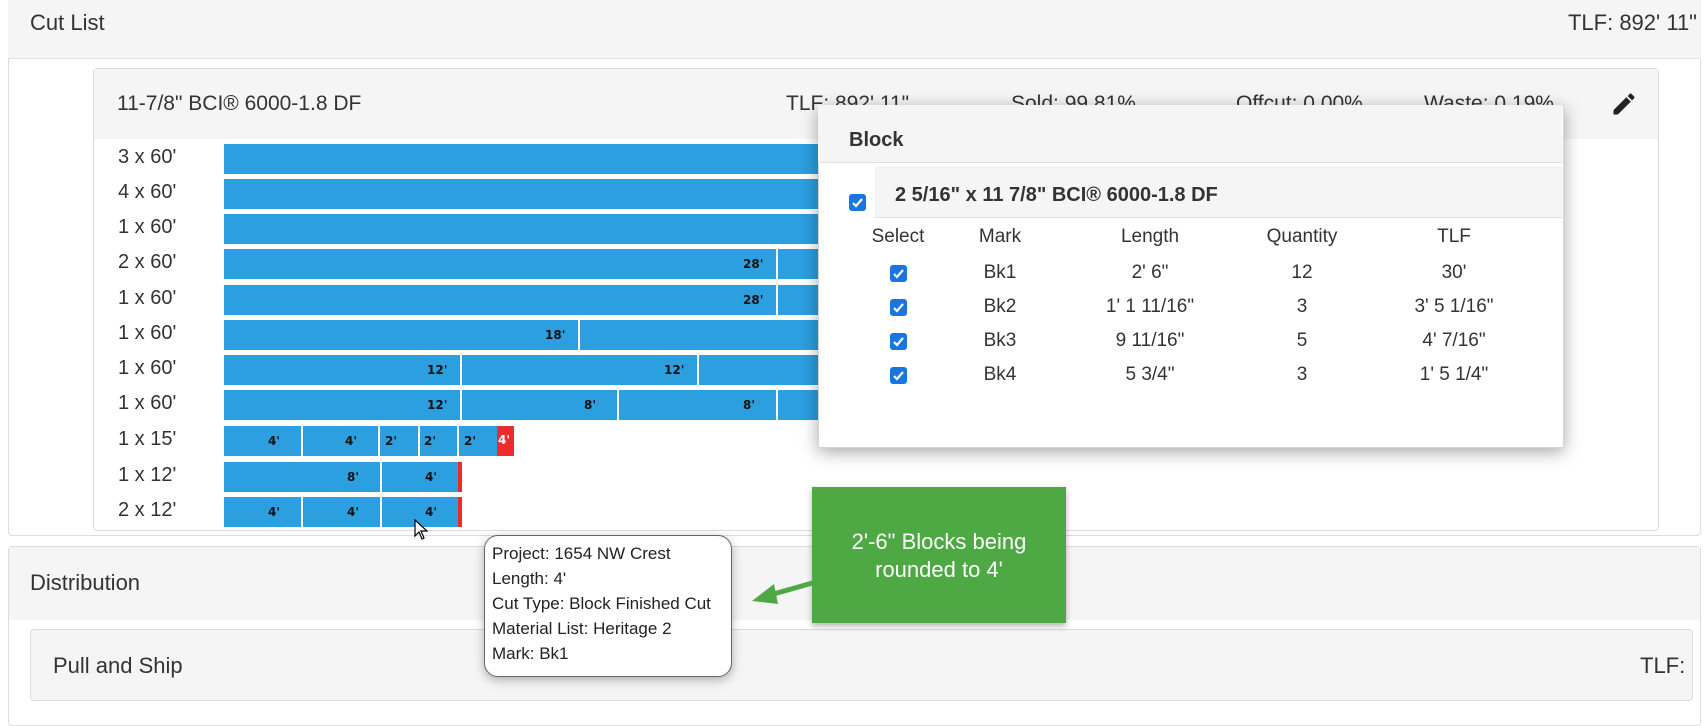 Image resolution: width=1707 pixels, height=726 pixels. Describe the element at coordinates (1000, 272) in the screenshot. I see `cell-mark: Bk1` at that location.